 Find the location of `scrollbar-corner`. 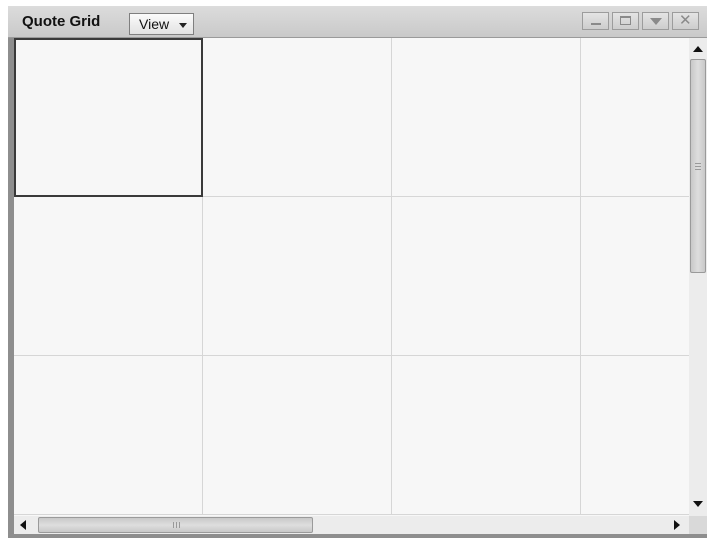

scrollbar-corner is located at coordinates (698, 525).